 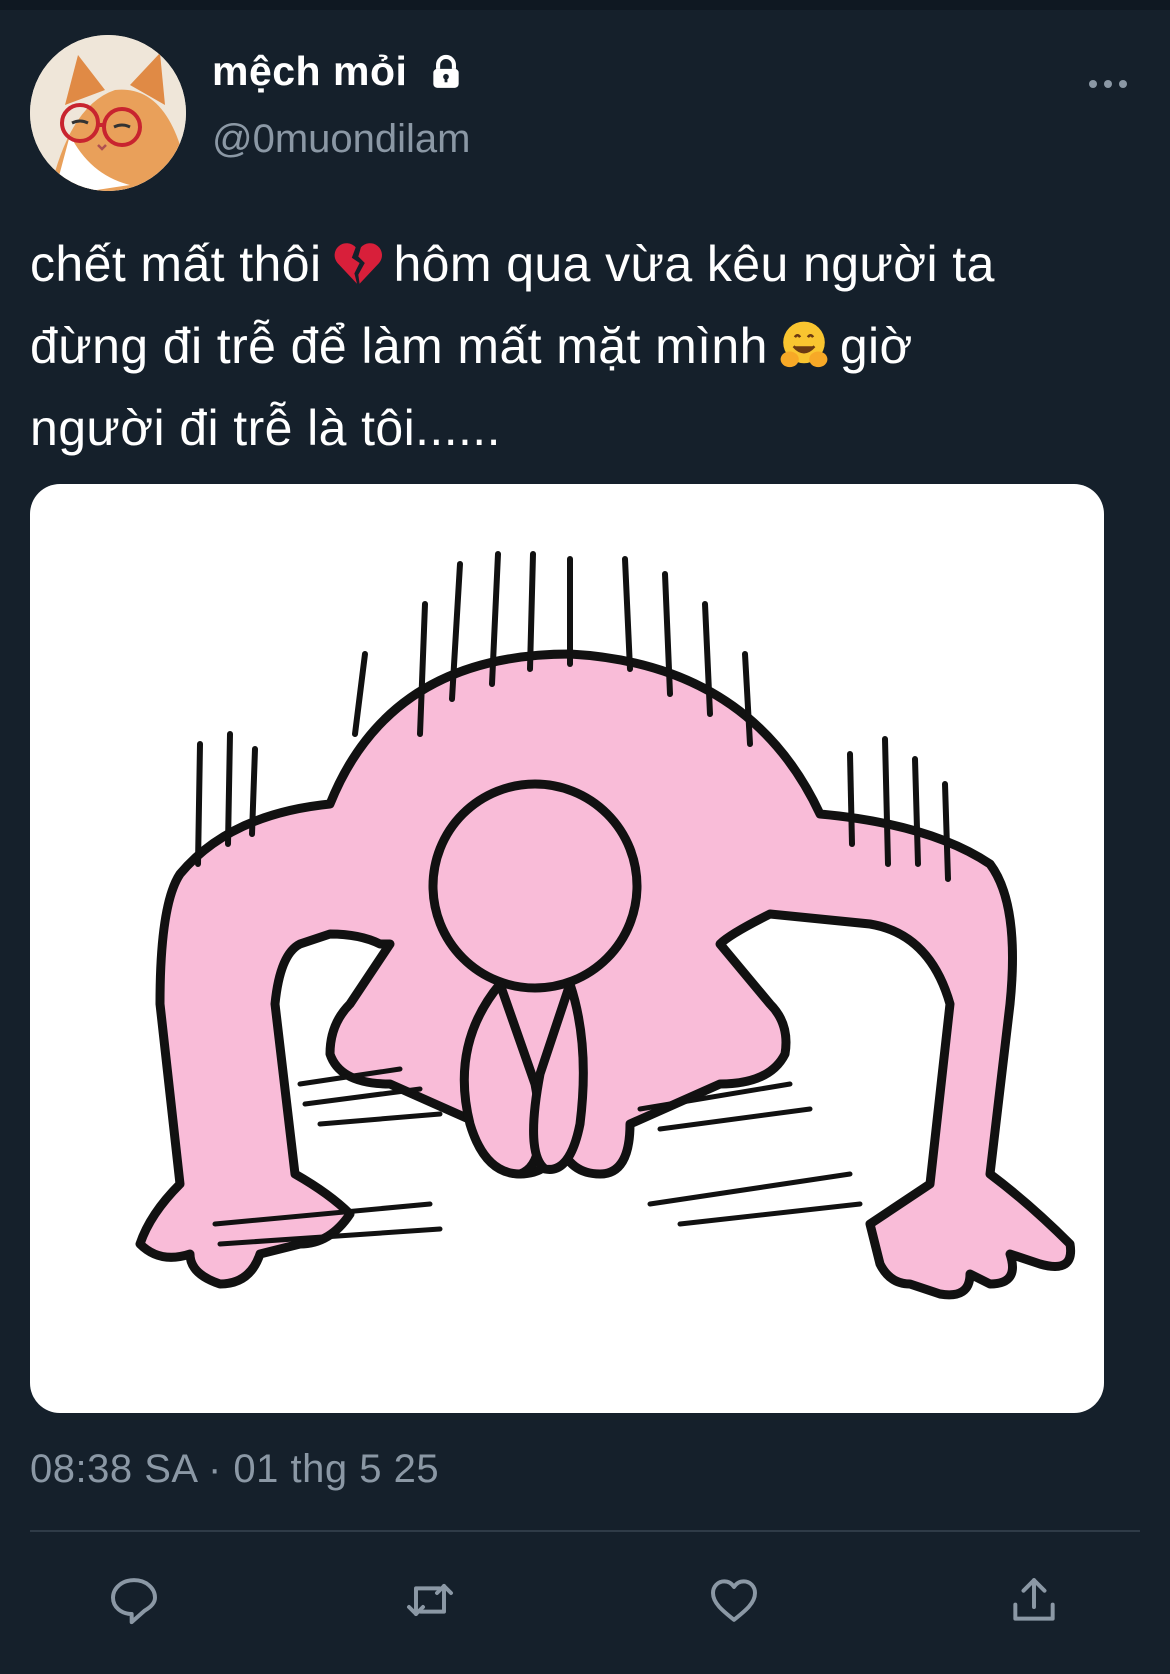 What do you see at coordinates (359, 263) in the screenshot?
I see `broken-heart-icon` at bounding box center [359, 263].